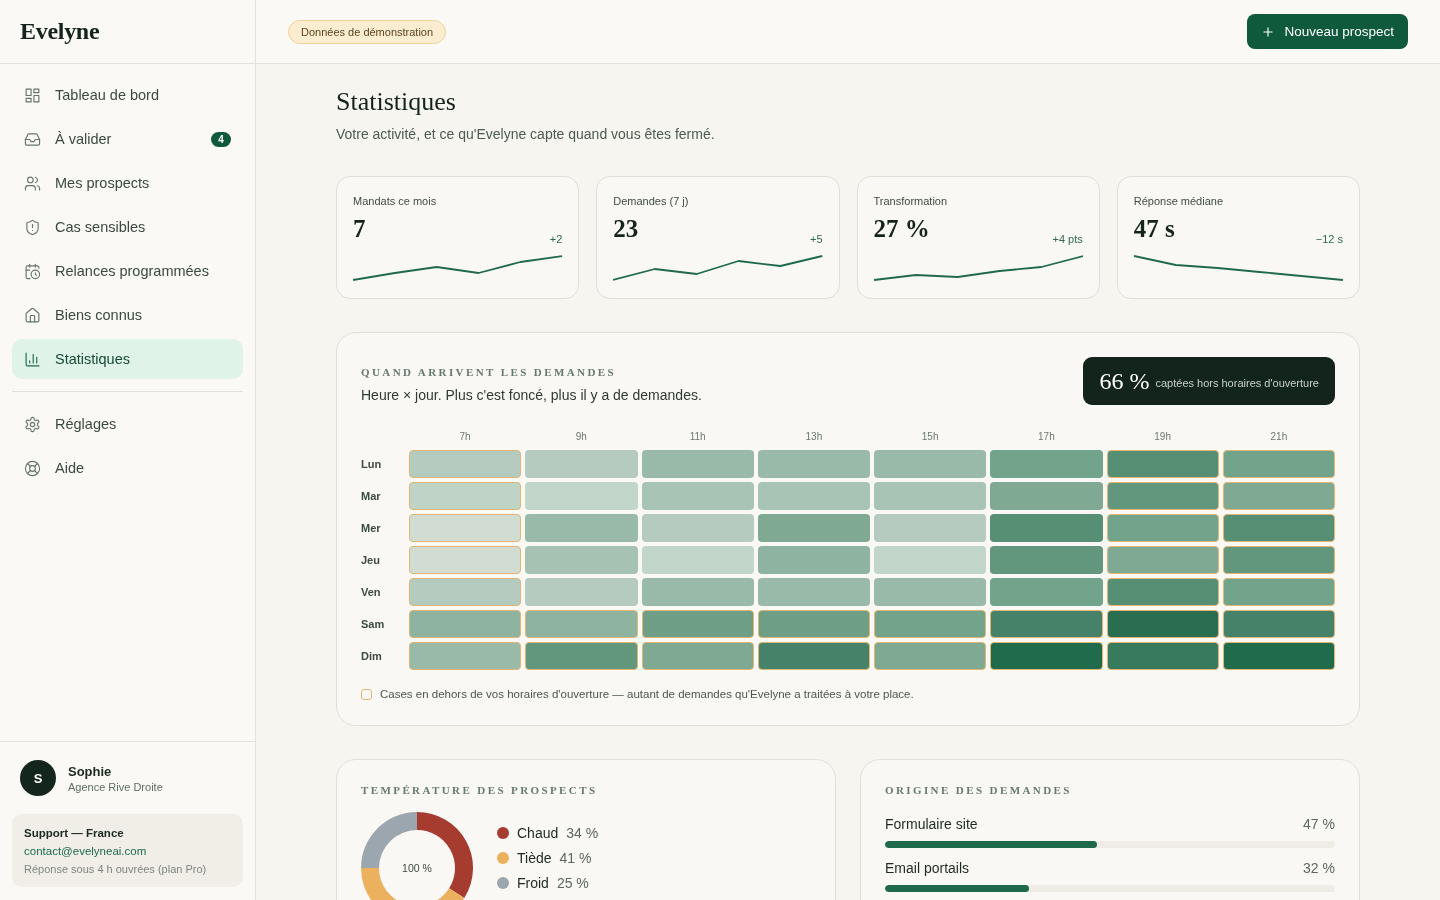  I want to click on nav-item: Biens connus, so click(127, 315).